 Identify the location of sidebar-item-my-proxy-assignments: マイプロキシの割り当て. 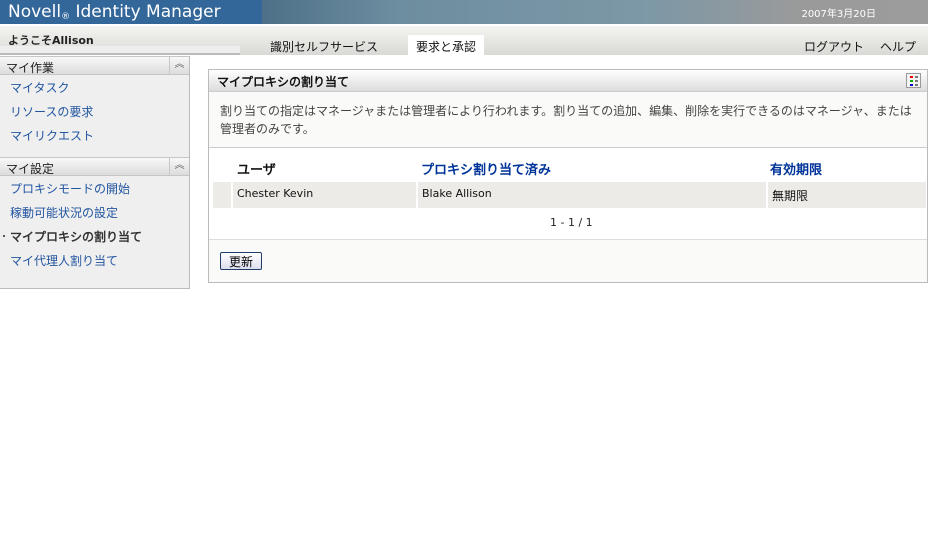
(94, 236).